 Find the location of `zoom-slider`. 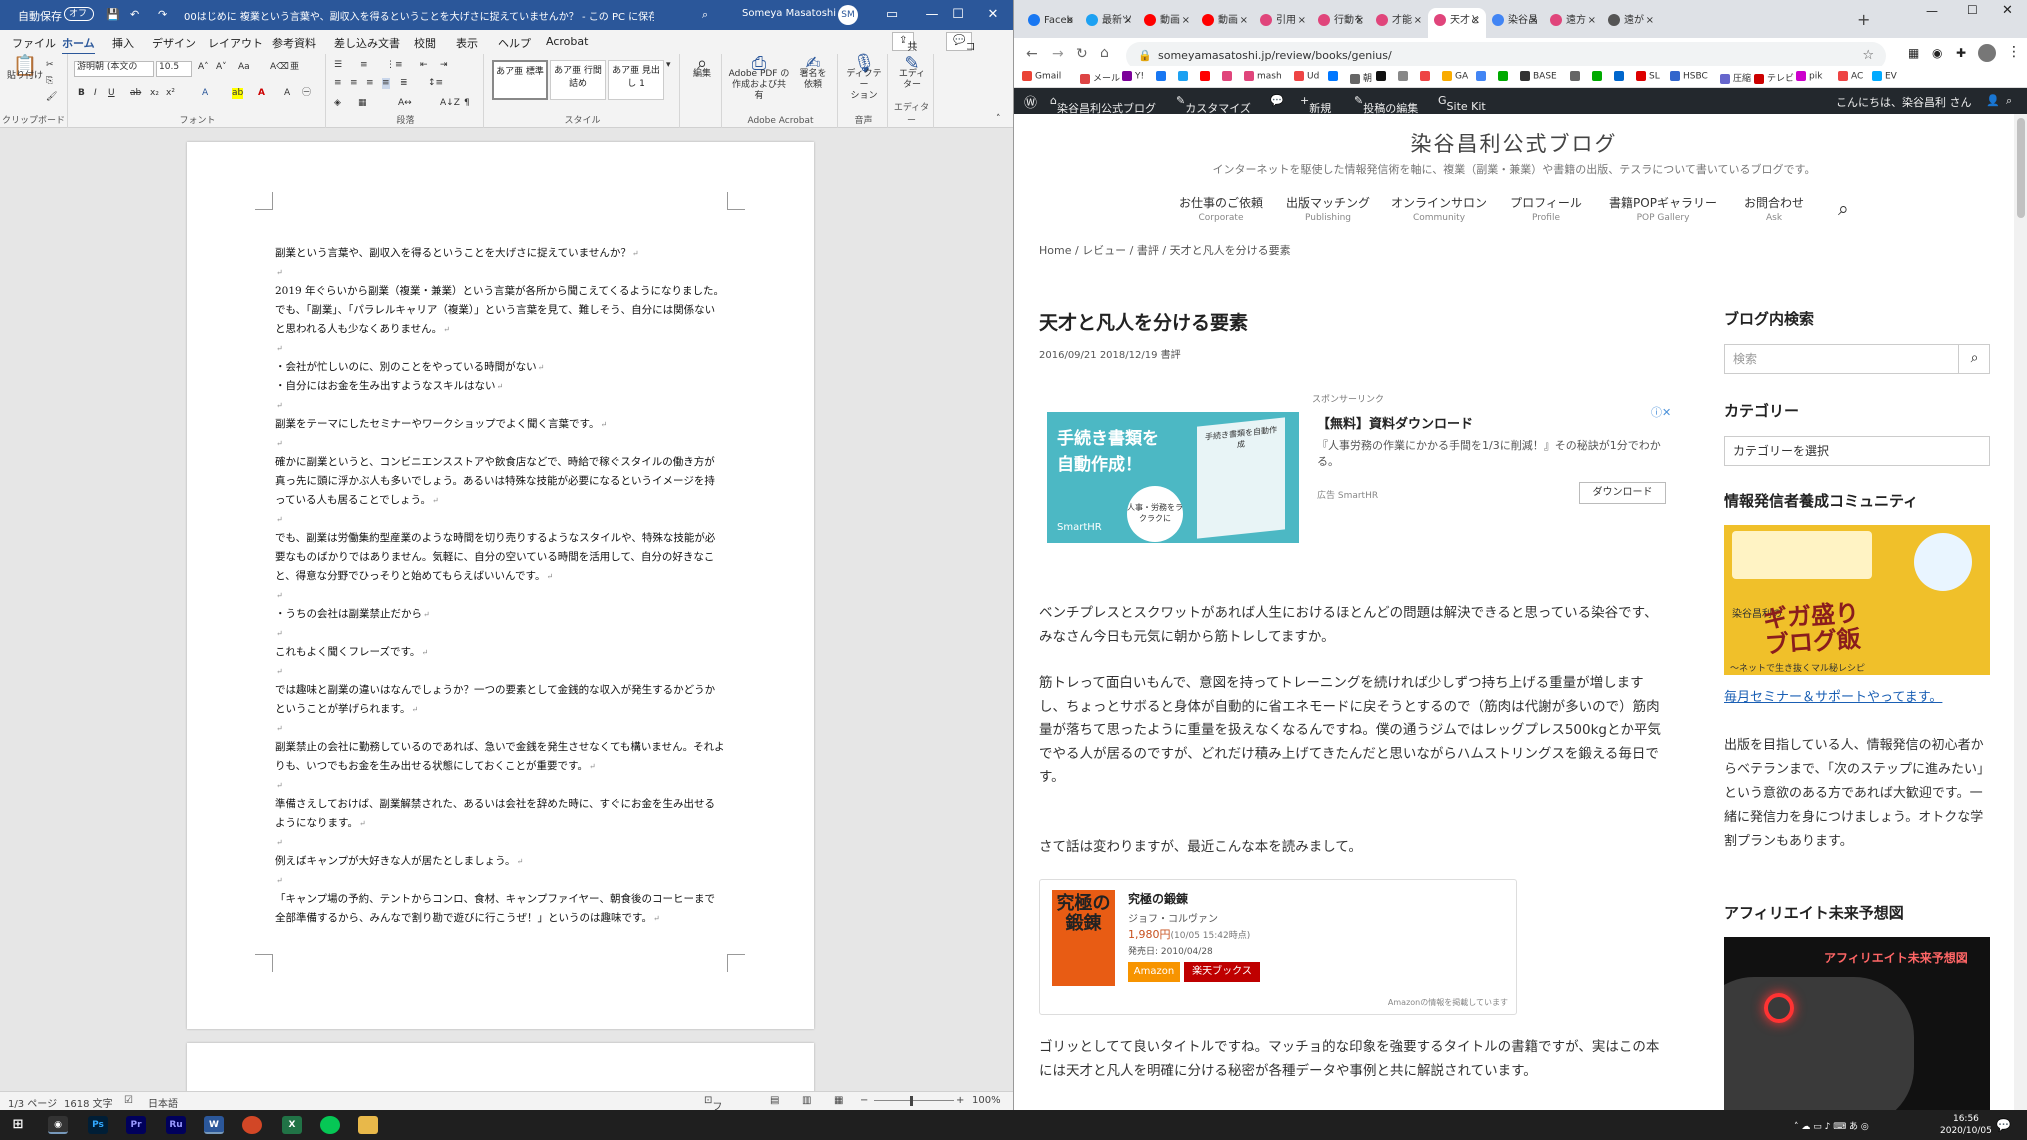

zoom-slider is located at coordinates (914, 1100).